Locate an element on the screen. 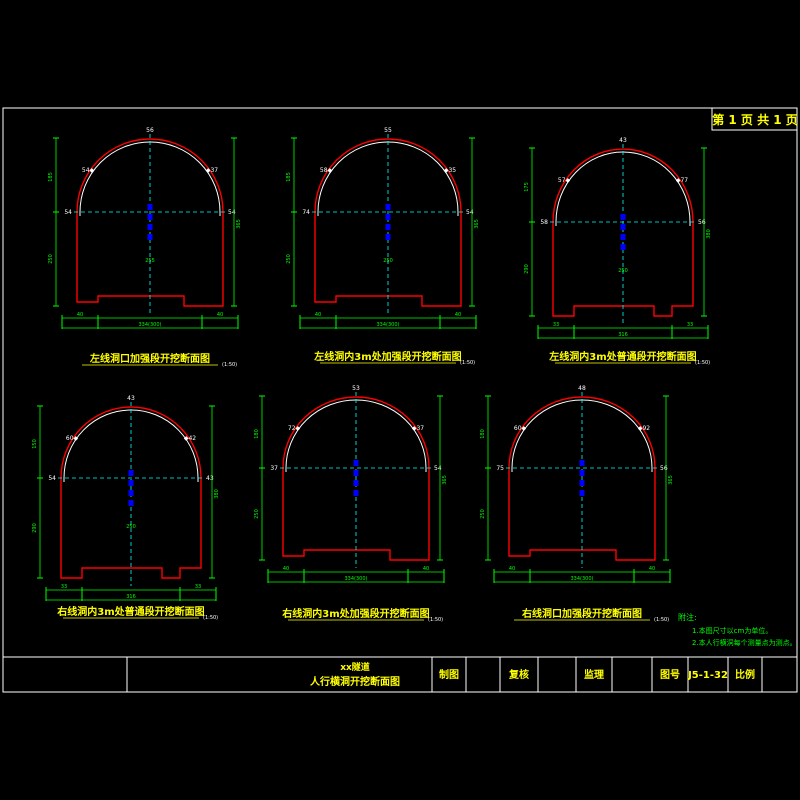  crown-value: 56 is located at coordinates (150, 130).